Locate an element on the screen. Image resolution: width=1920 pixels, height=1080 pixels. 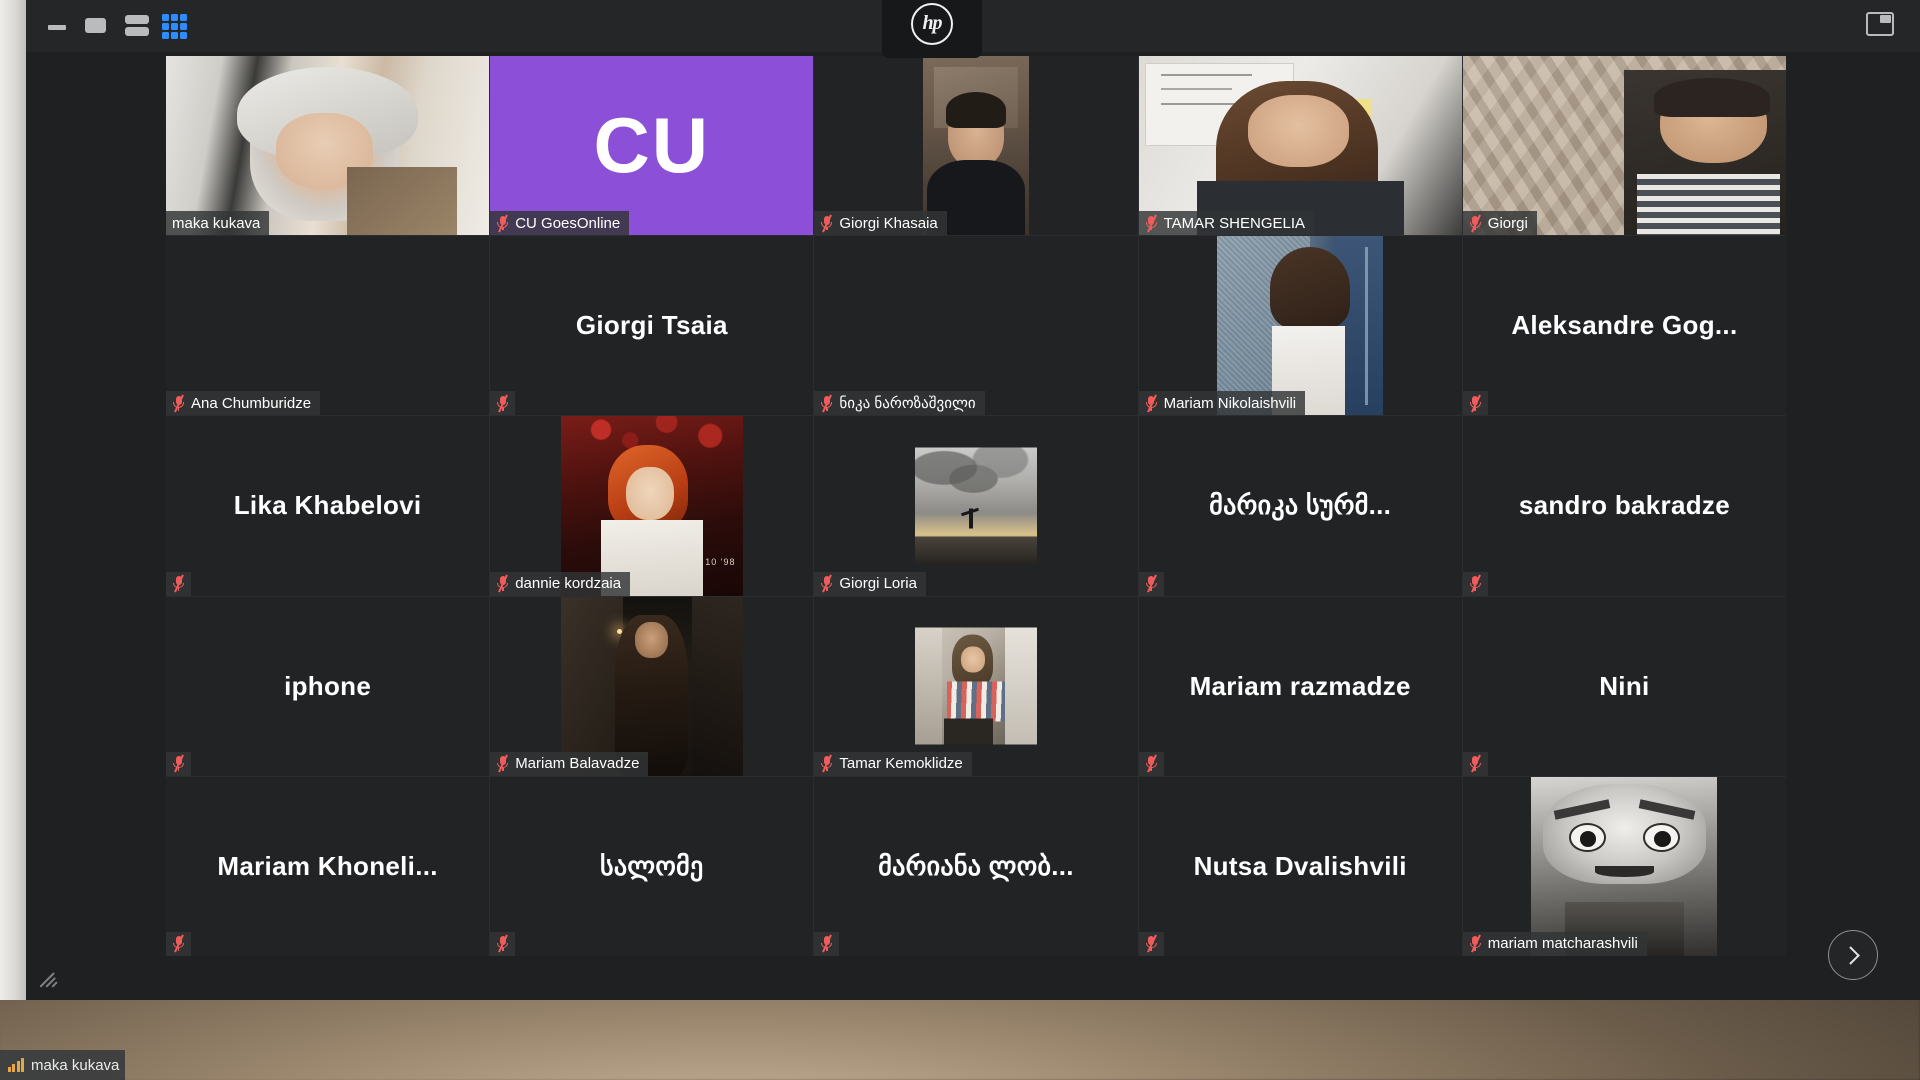
desktop-left-edge is located at coordinates (13, 500).